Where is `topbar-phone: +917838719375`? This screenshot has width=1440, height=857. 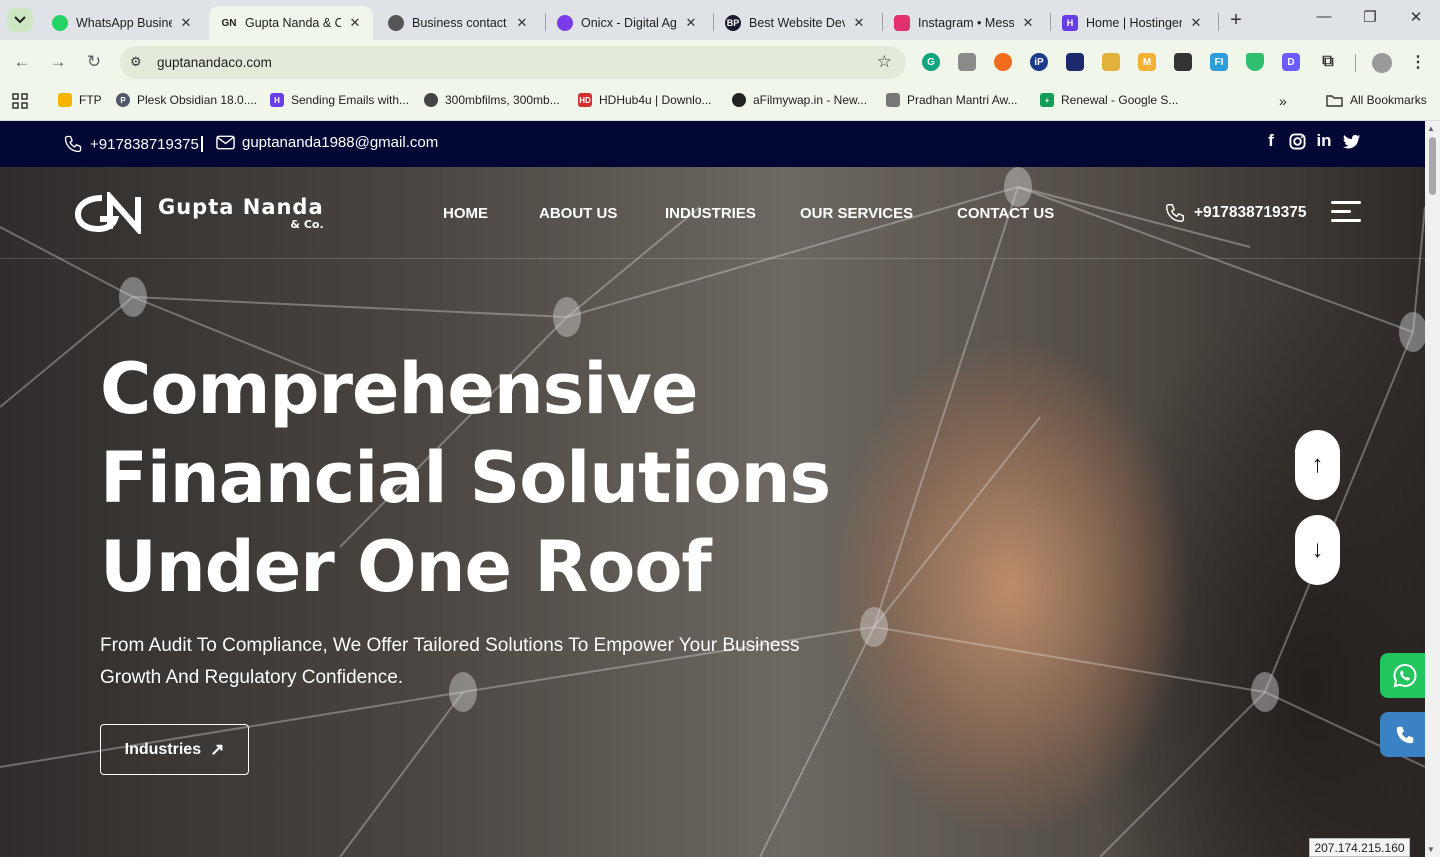
topbar-phone: +917838719375 is located at coordinates (131, 144).